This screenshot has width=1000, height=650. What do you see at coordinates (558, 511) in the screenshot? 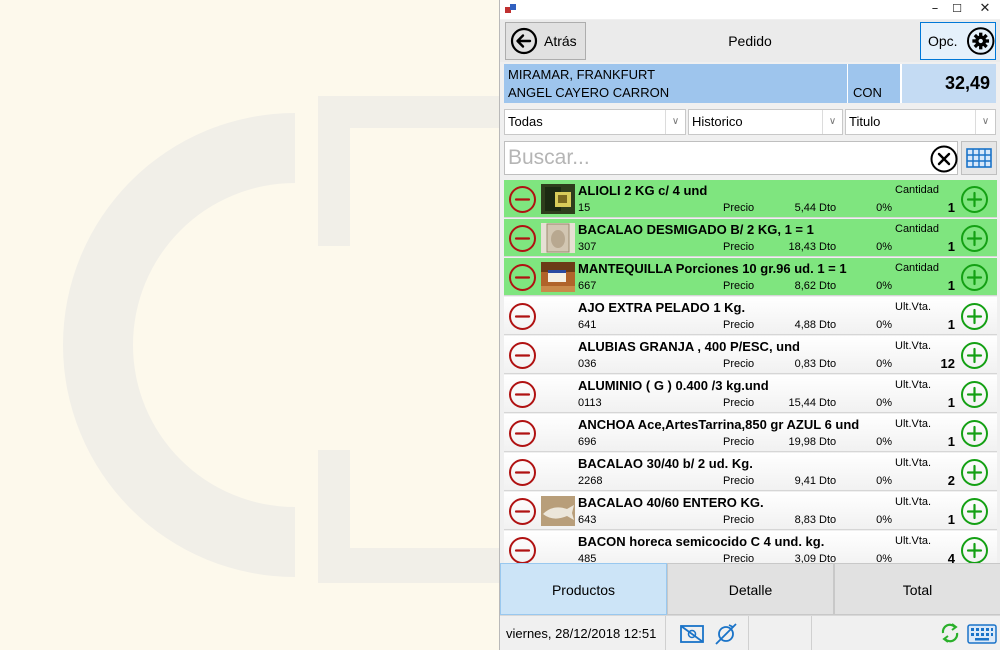
I see `bacalao-entero-image` at bounding box center [558, 511].